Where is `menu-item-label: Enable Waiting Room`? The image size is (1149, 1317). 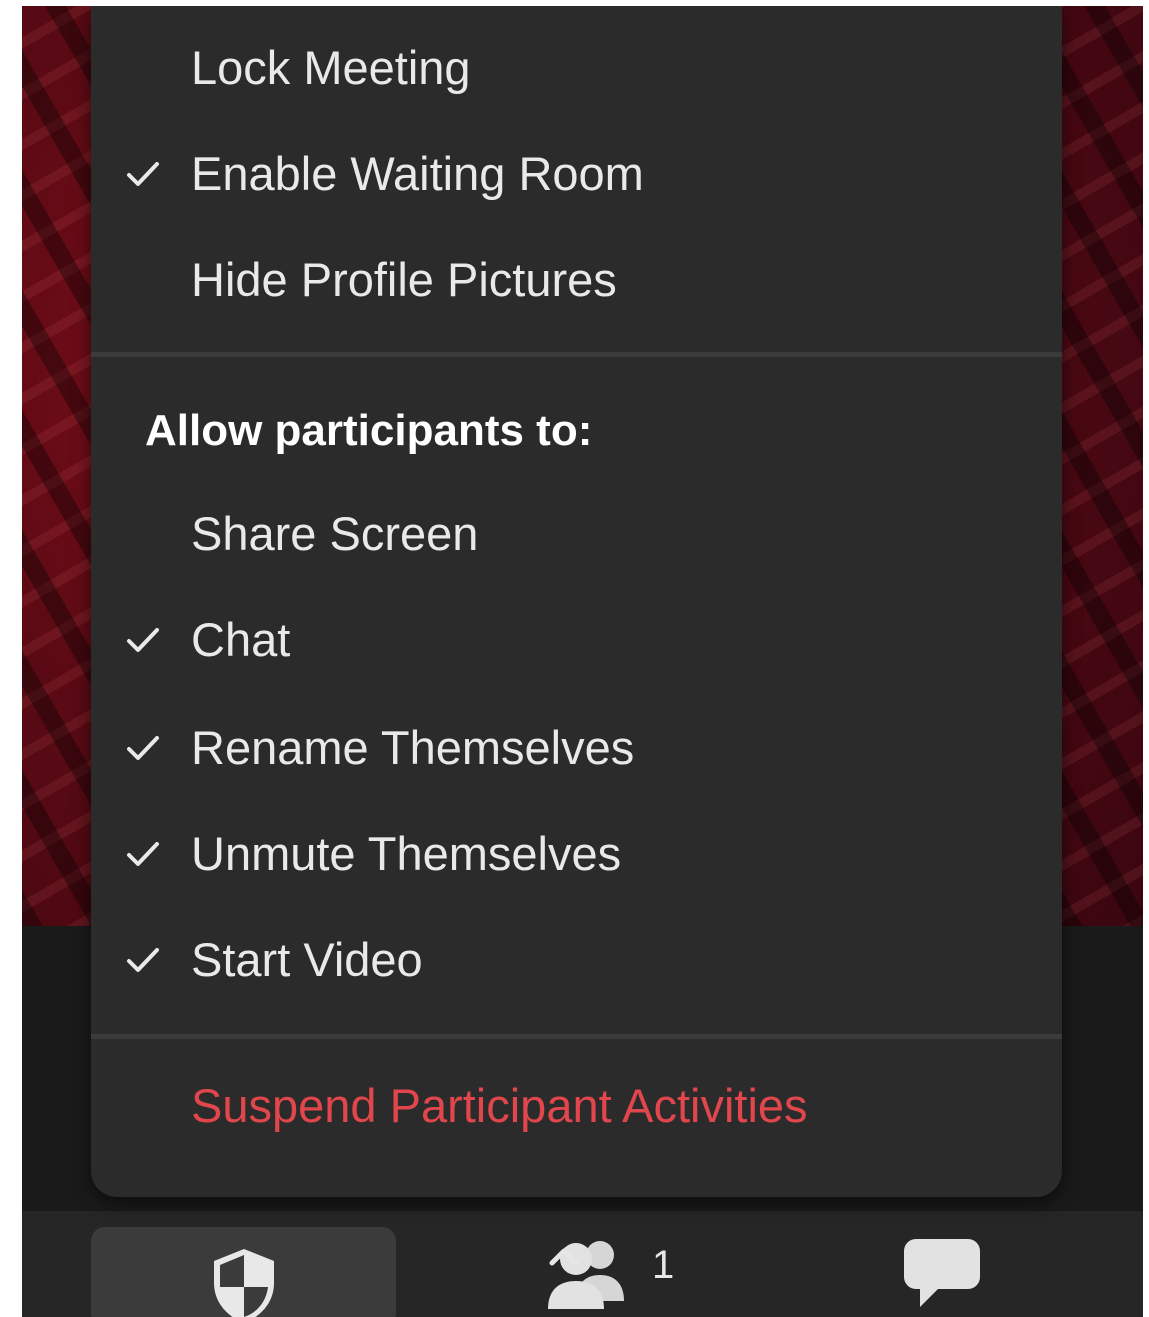
menu-item-label: Enable Waiting Room is located at coordinates (417, 173).